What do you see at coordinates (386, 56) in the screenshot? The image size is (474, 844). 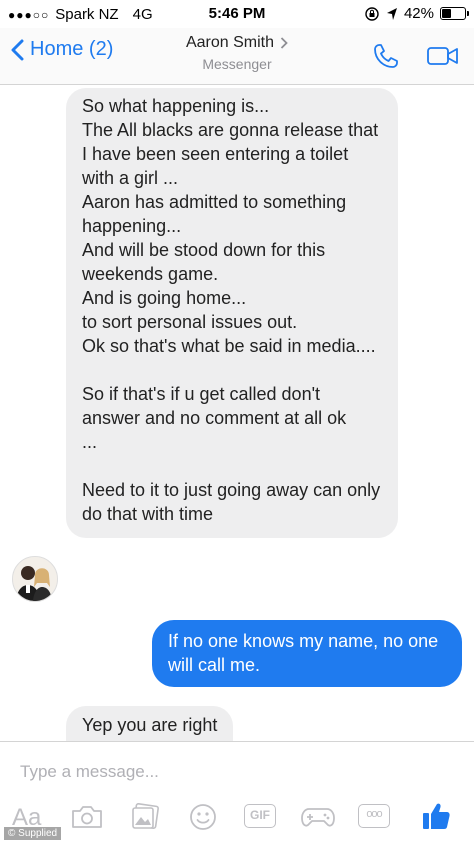 I see `phone-call-icon` at bounding box center [386, 56].